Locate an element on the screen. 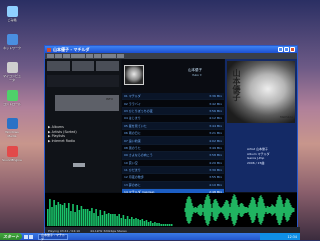  spectrum-analyzer is located at coordinates (110, 212).